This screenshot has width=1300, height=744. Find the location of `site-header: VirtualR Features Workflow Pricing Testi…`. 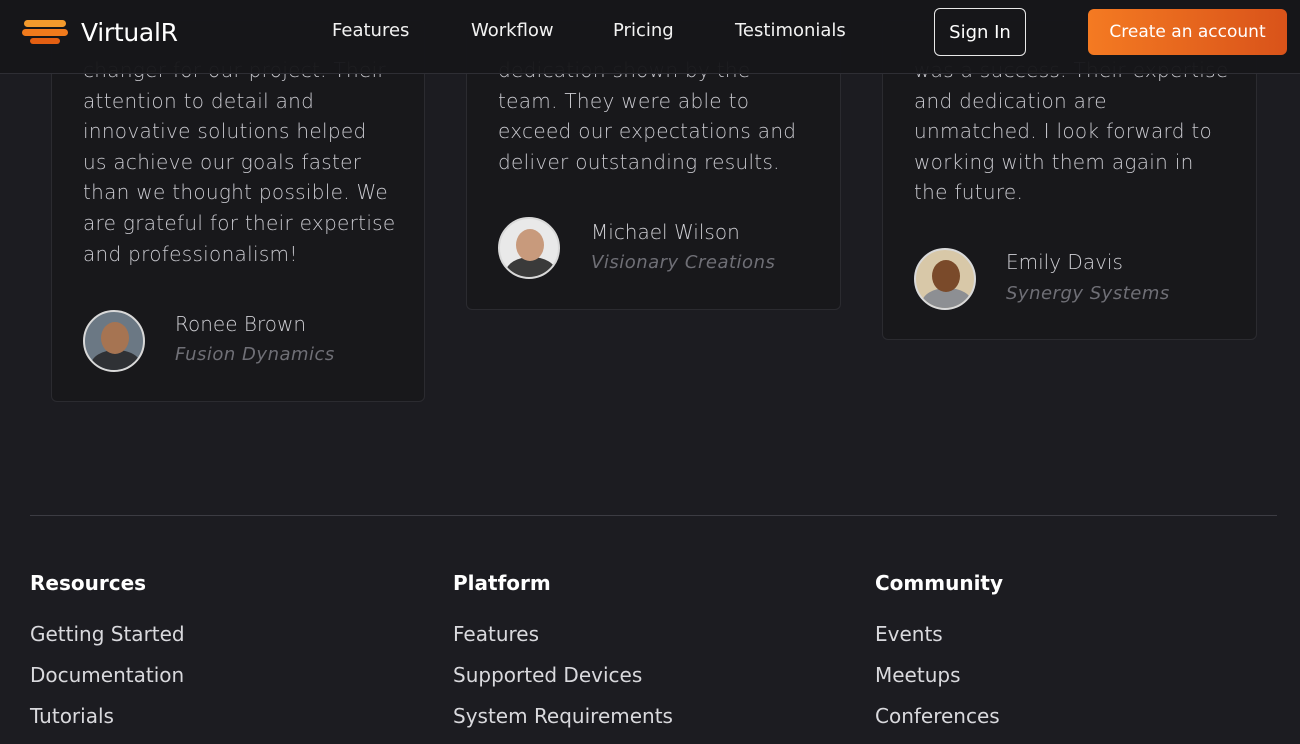

site-header: VirtualR Features Workflow Pricing Testi… is located at coordinates (650, 37).